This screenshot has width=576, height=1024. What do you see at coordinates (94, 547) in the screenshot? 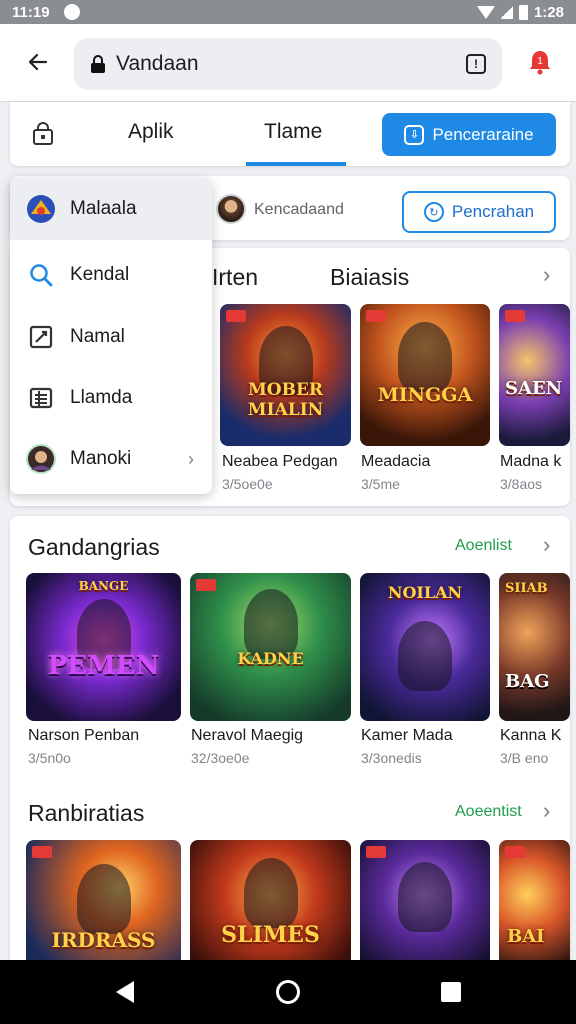
I see `section-title: Gandangrias` at bounding box center [94, 547].